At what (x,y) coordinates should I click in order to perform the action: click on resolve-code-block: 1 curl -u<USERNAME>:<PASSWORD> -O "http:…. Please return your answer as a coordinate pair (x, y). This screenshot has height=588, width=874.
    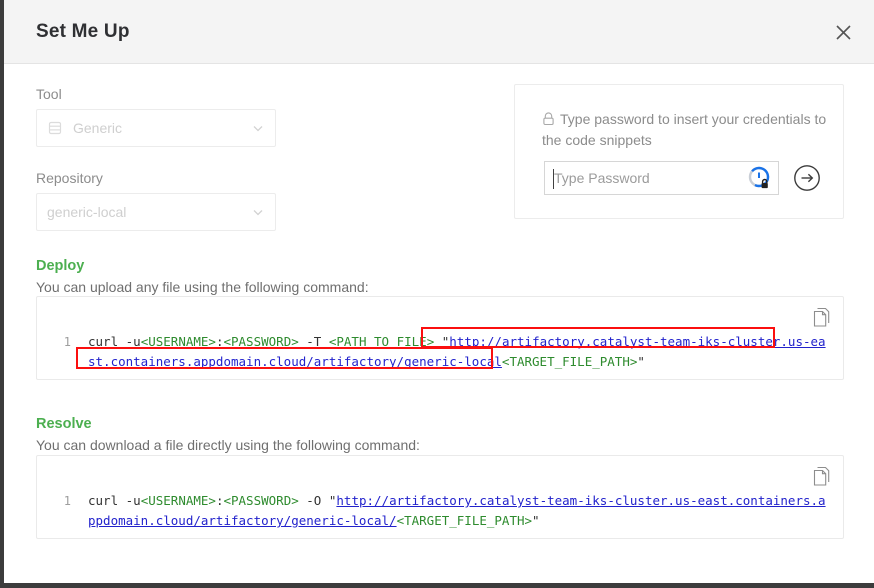
    Looking at the image, I should click on (440, 497).